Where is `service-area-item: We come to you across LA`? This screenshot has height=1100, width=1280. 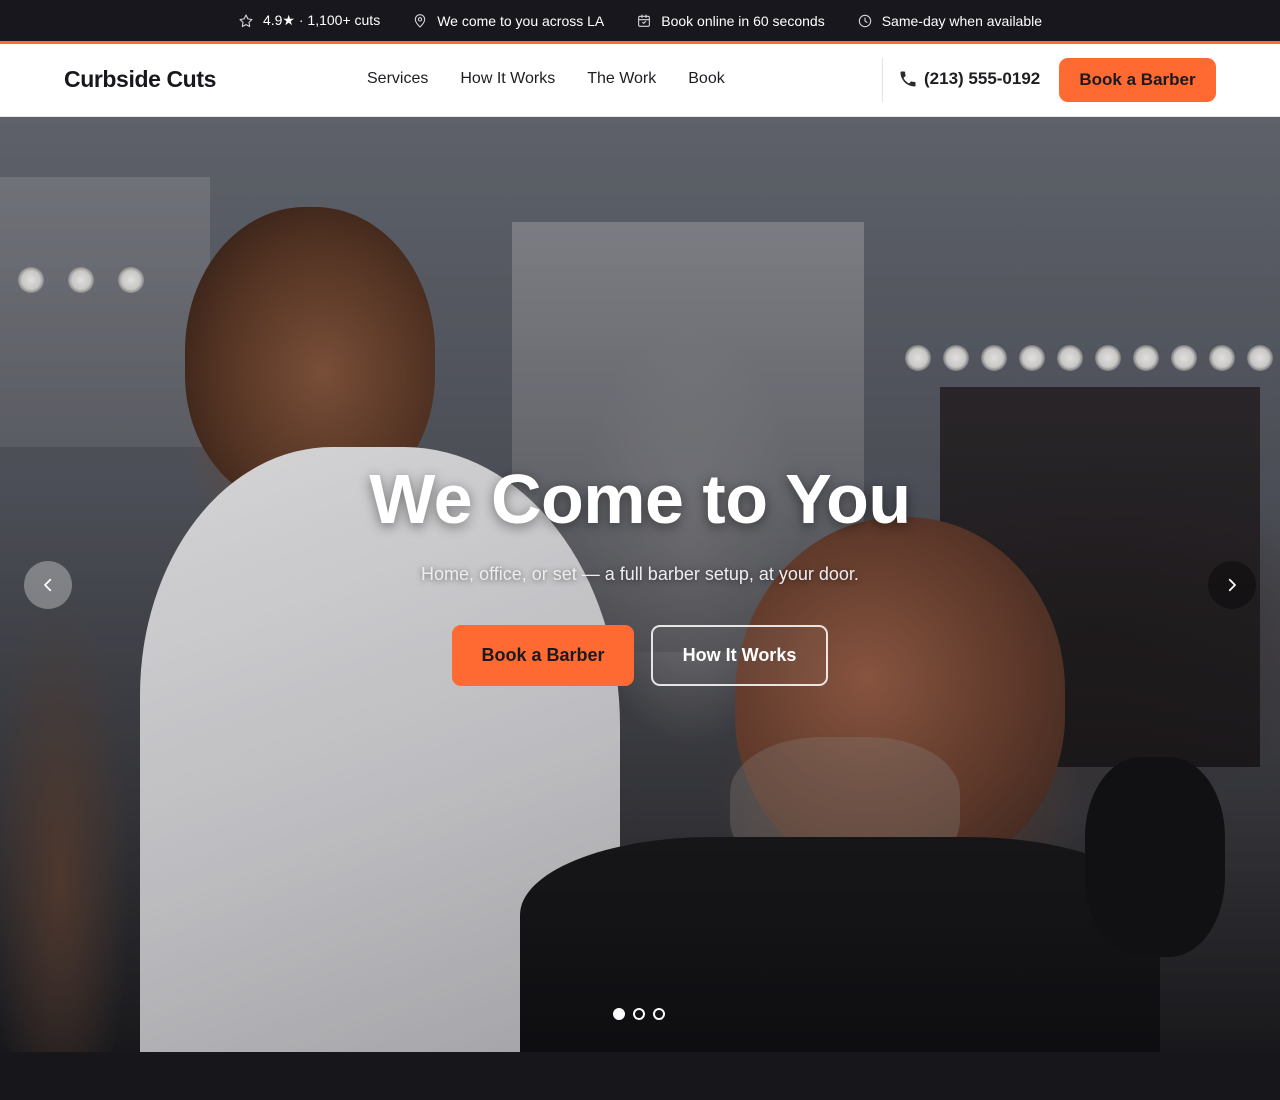 service-area-item: We come to you across LA is located at coordinates (508, 21).